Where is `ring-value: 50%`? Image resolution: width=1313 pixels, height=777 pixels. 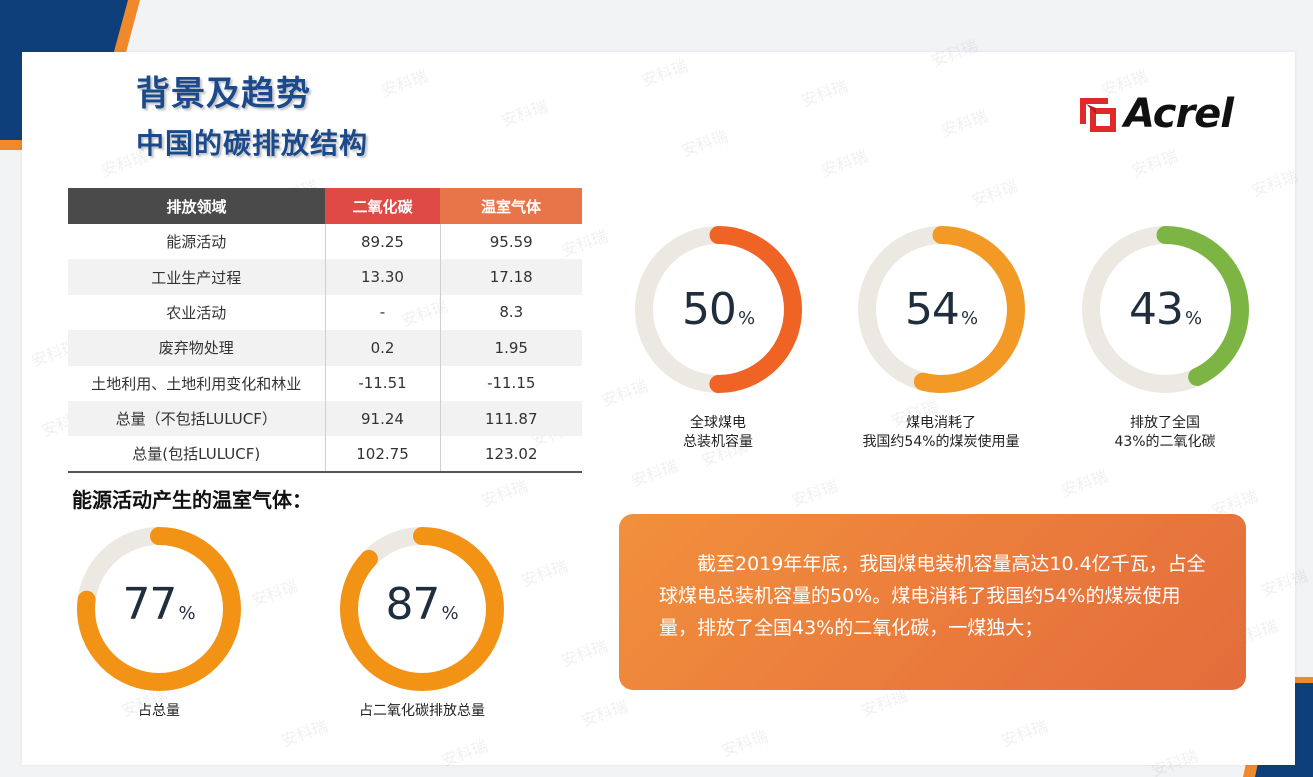 ring-value: 50% is located at coordinates (718, 309).